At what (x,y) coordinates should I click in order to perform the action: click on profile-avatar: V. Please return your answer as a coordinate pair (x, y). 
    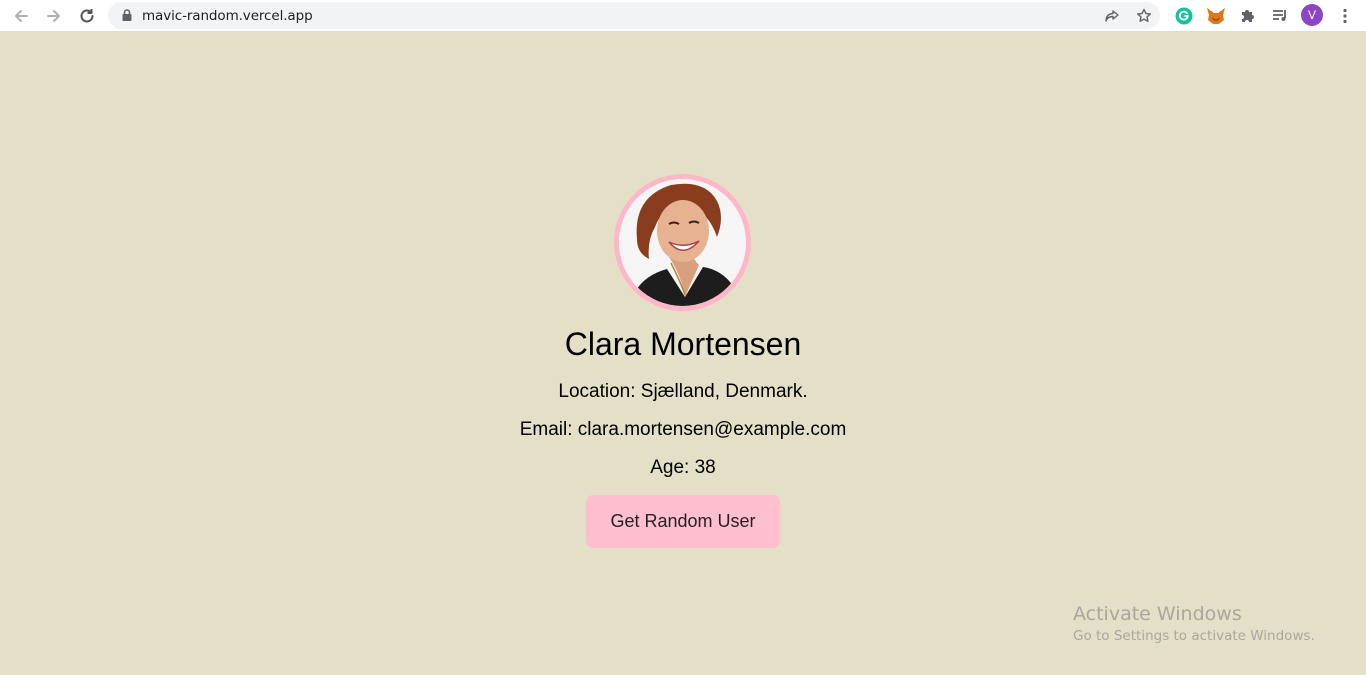
    Looking at the image, I should click on (1312, 15).